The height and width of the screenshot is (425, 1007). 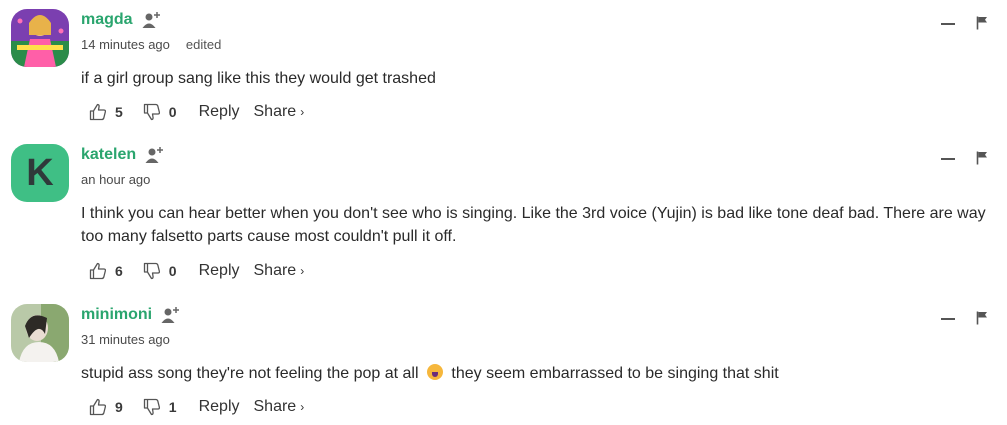 I want to click on photo-magazine-icon, so click(x=40, y=38).